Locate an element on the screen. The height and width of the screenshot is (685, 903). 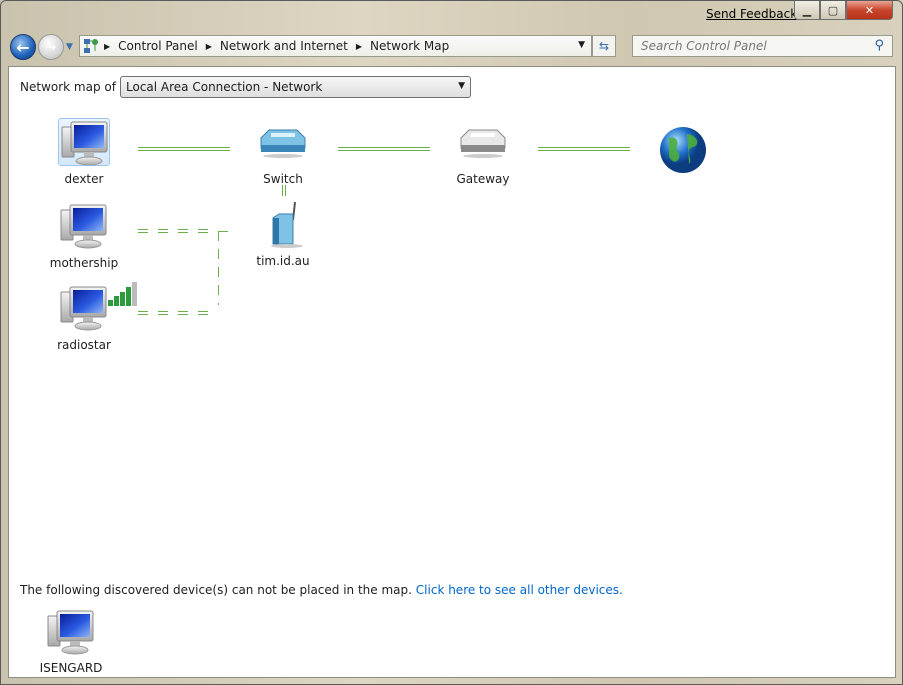
breadcrumb-network-map: ▶ Network Map is located at coordinates (402, 46).